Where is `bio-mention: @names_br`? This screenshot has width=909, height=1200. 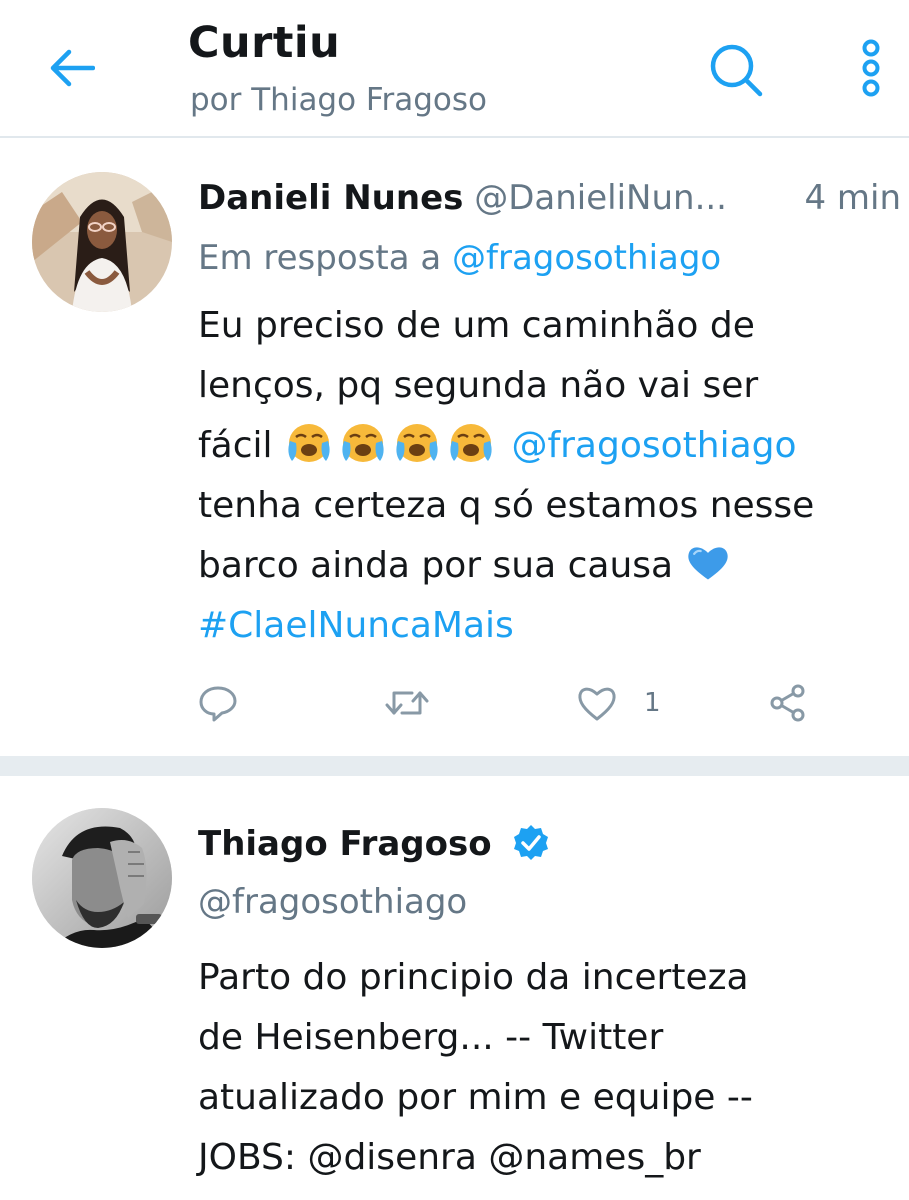
bio-mention: @names_br is located at coordinates (594, 1157).